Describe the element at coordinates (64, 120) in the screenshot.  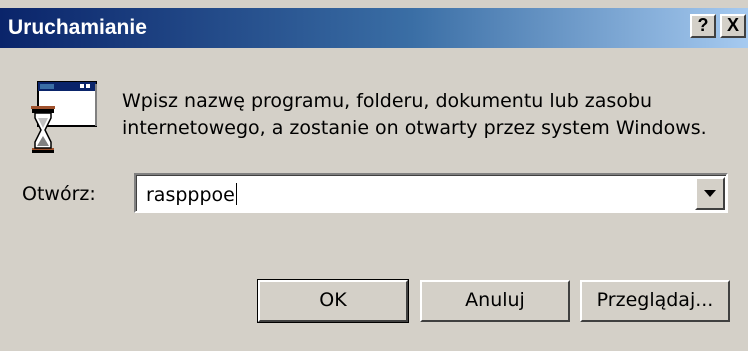
I see `run-dialog-icon` at that location.